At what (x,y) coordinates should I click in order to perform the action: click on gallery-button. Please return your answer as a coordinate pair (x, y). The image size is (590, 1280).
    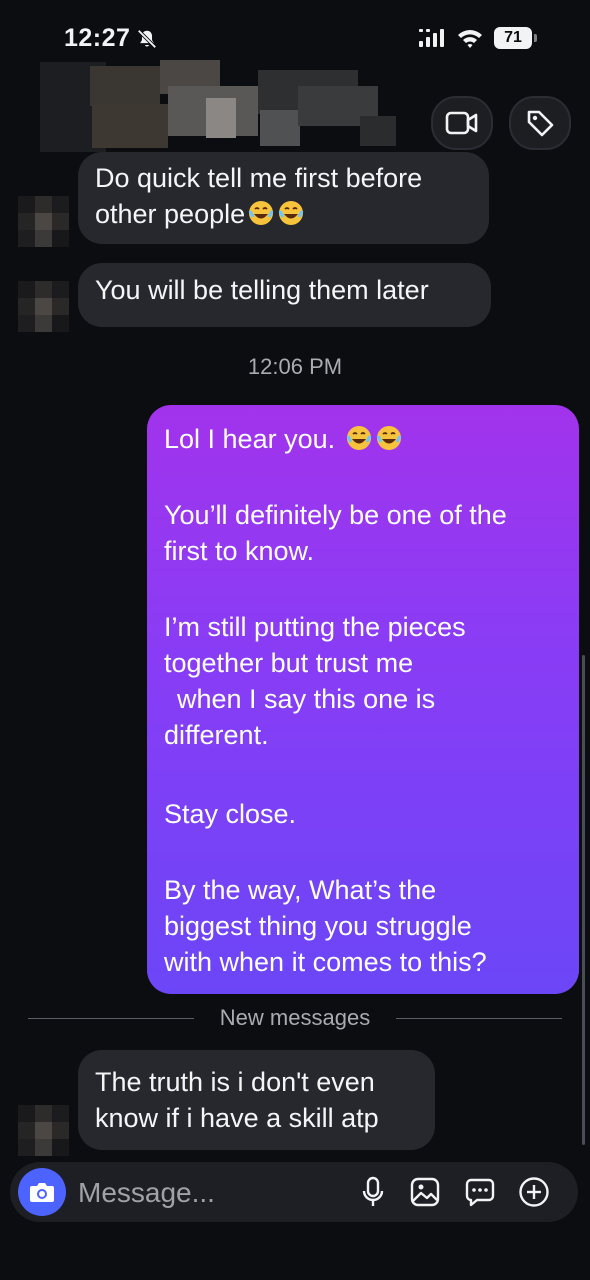
    Looking at the image, I should click on (425, 1192).